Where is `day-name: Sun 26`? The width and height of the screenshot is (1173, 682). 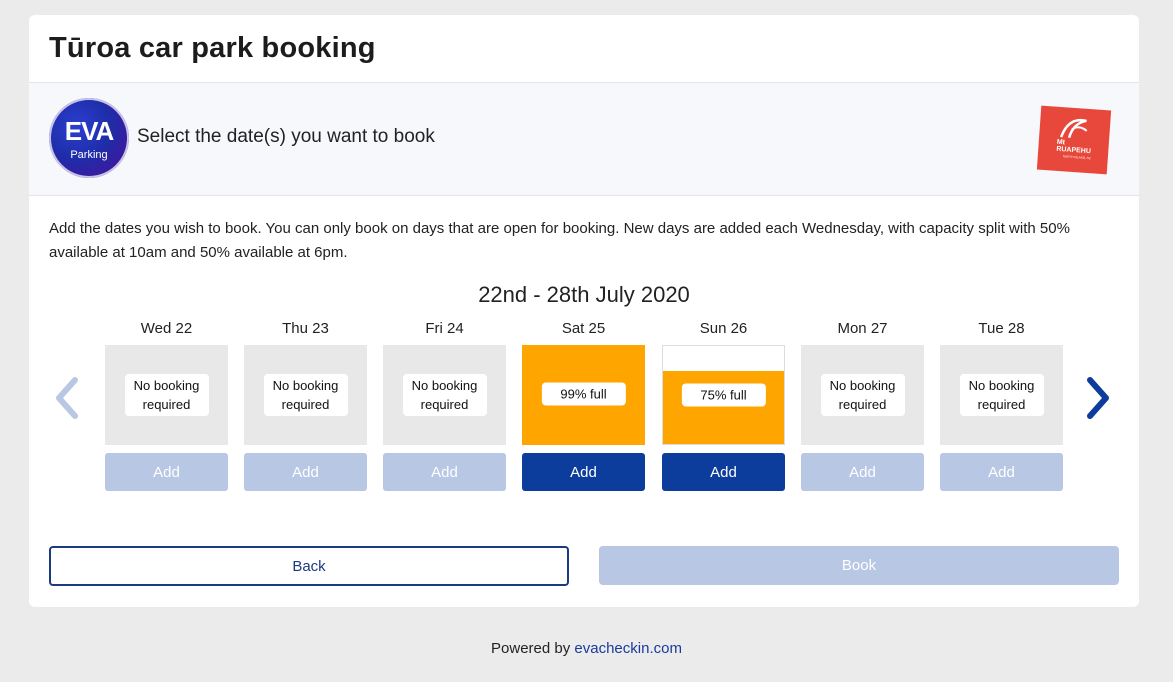 day-name: Sun 26 is located at coordinates (723, 328).